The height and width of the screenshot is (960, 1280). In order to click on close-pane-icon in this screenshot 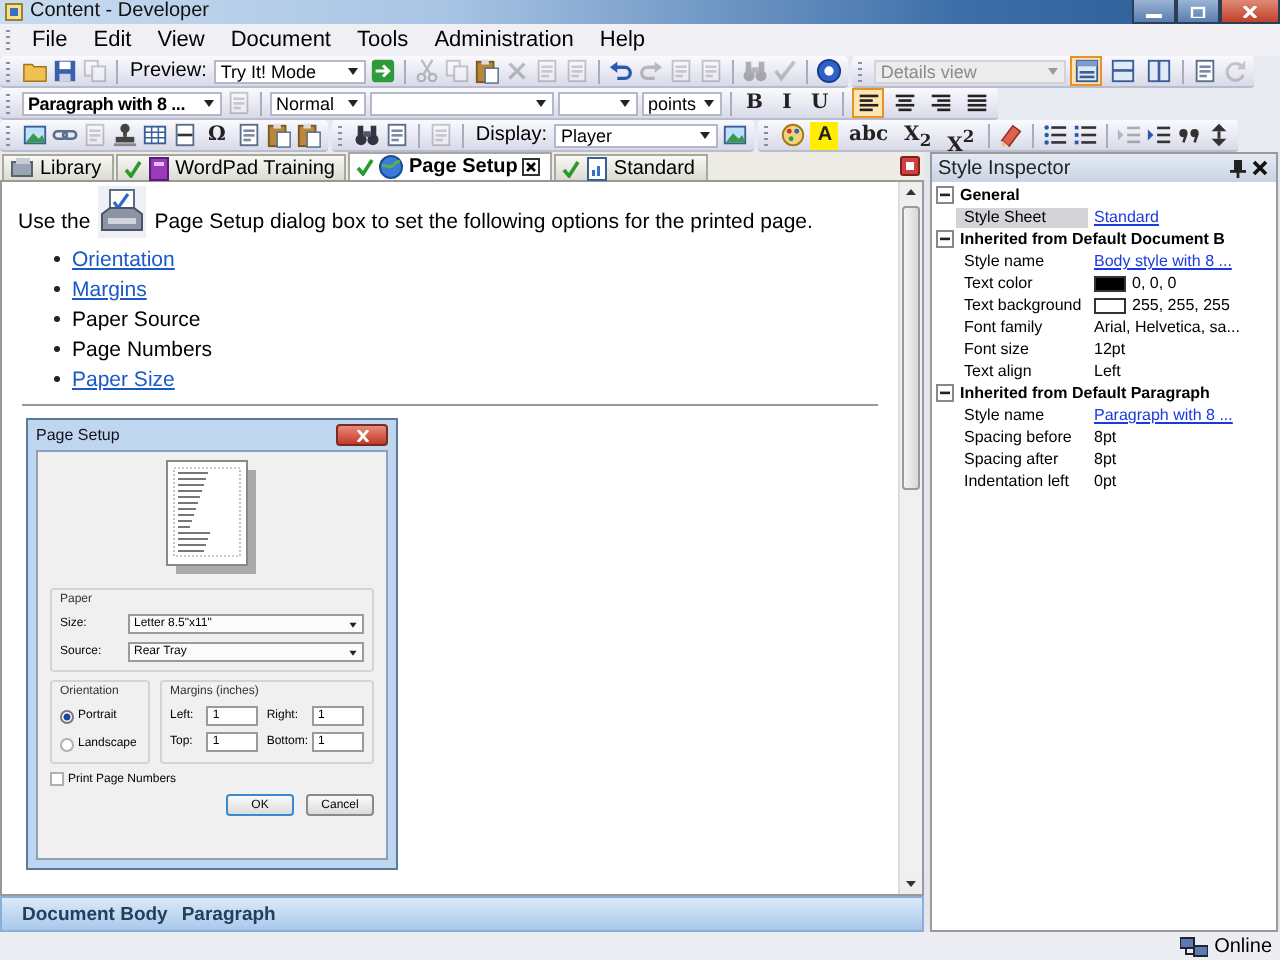, I will do `click(910, 166)`.